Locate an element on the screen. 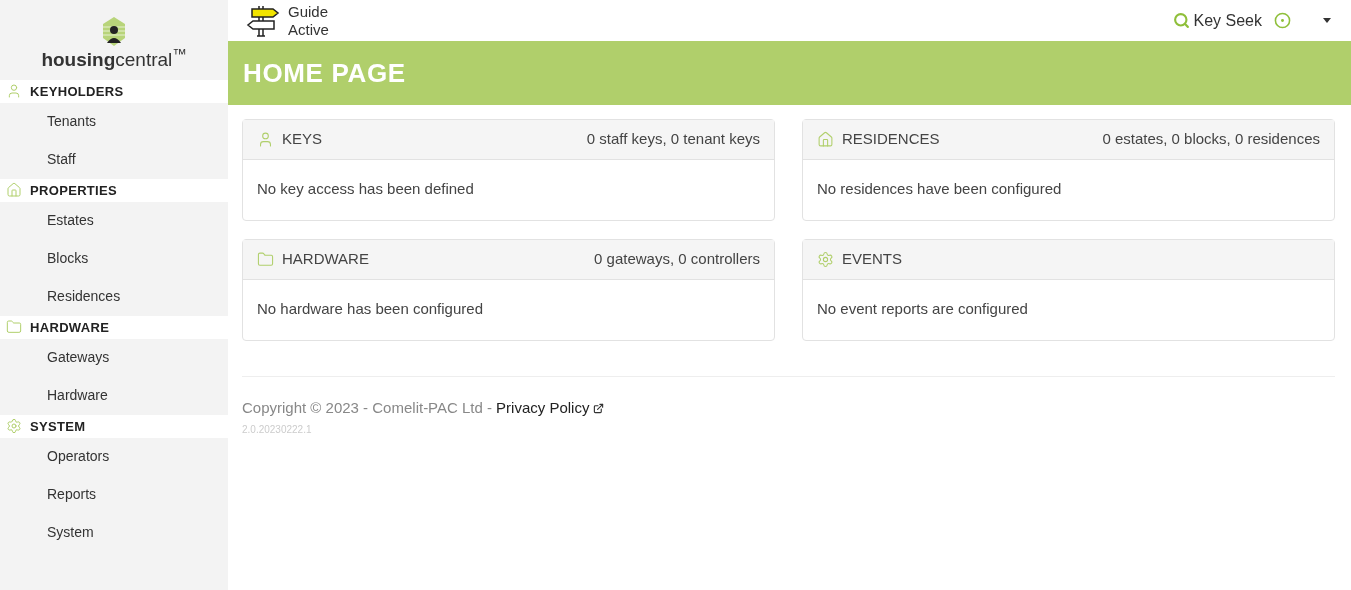 This screenshot has height=590, width=1351. sidebar-item: Estates is located at coordinates (114, 220).